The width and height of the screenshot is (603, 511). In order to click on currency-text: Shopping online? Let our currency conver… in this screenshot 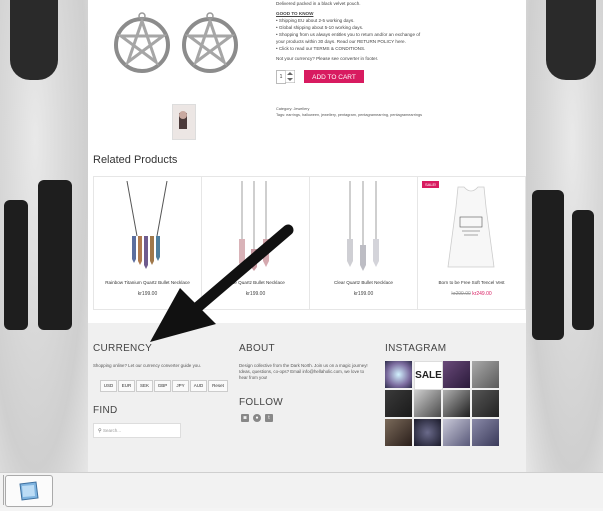, I will do `click(147, 365)`.